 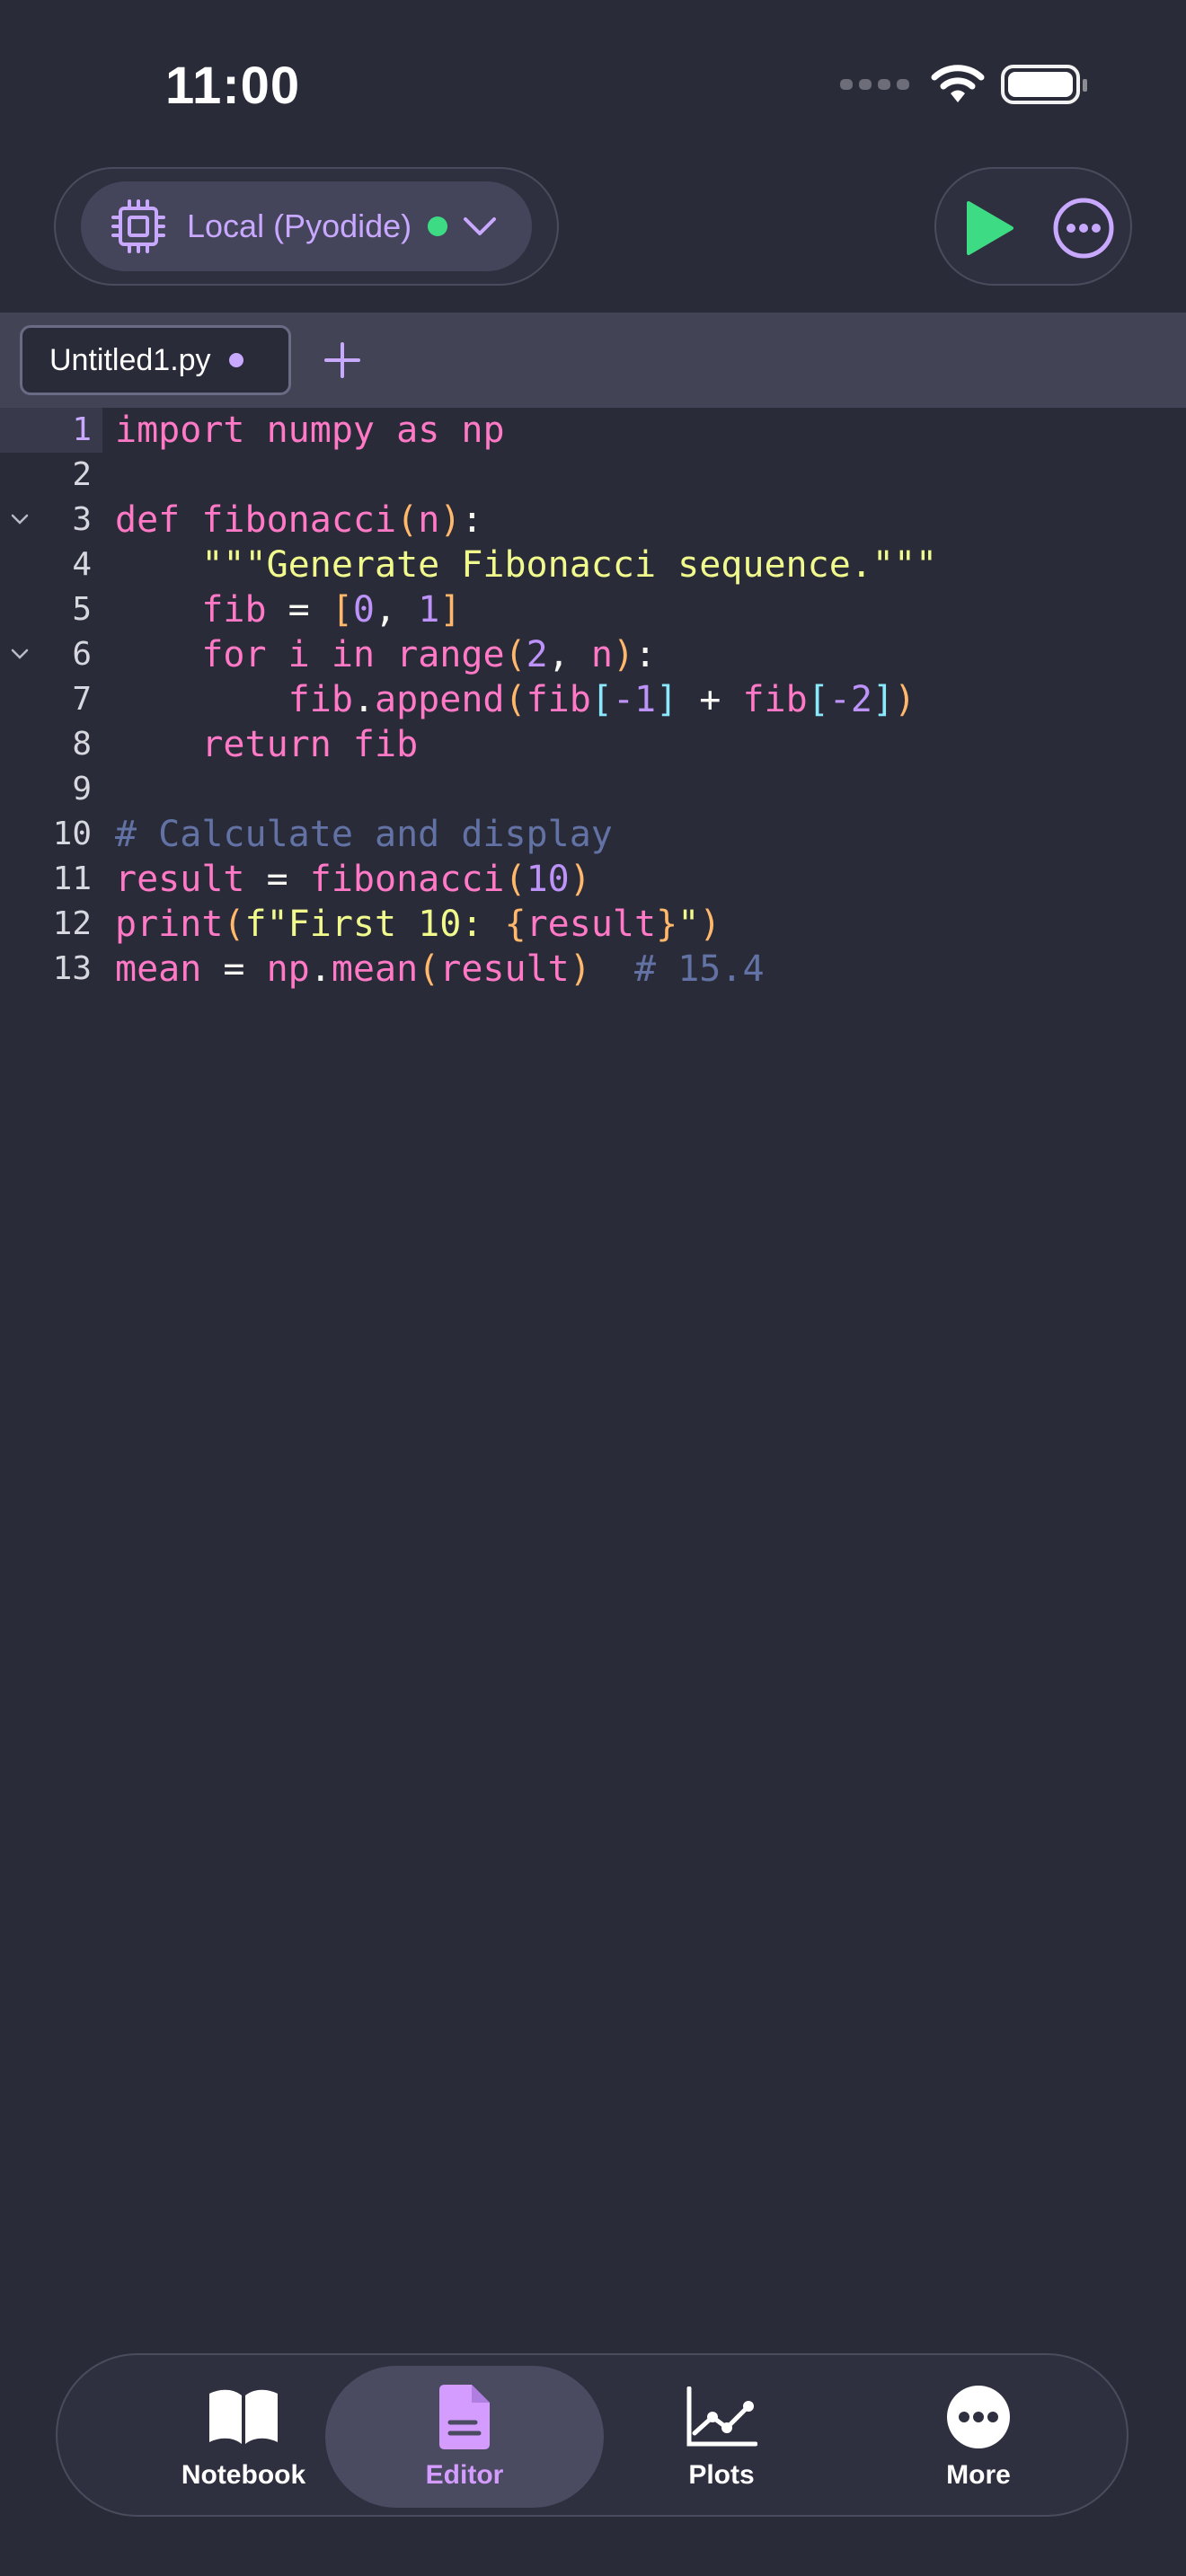 I want to click on ellipsis-circle-icon, so click(x=1083, y=228).